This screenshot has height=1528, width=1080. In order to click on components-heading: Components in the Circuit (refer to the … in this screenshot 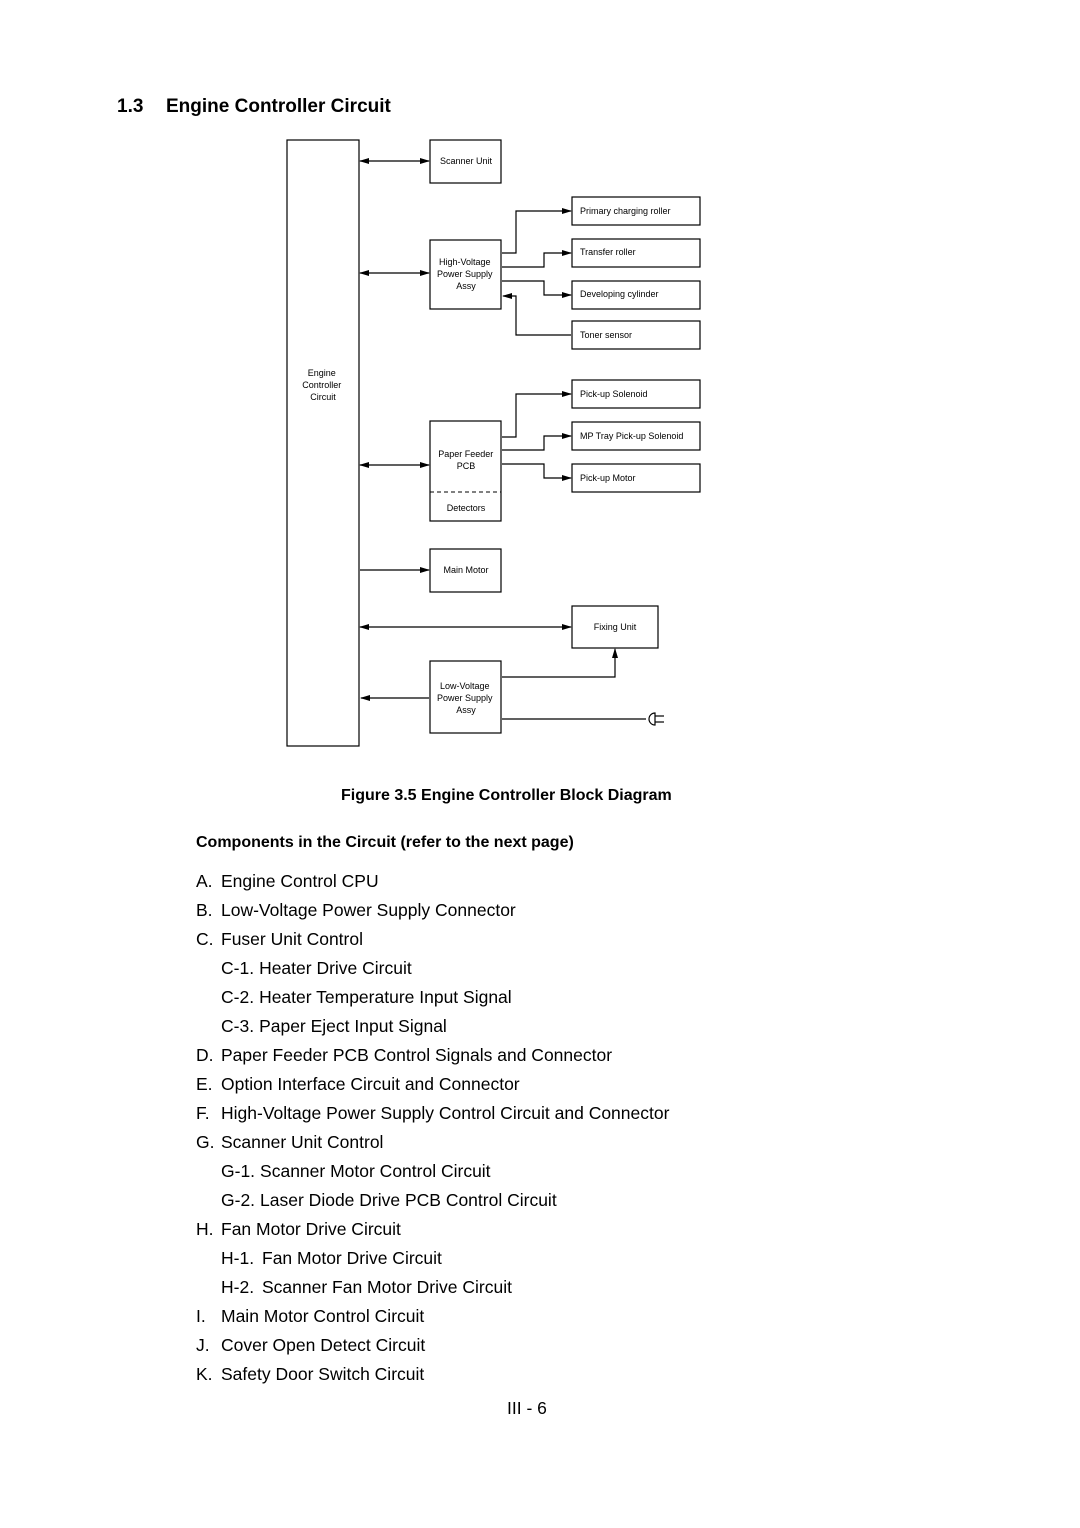, I will do `click(385, 842)`.